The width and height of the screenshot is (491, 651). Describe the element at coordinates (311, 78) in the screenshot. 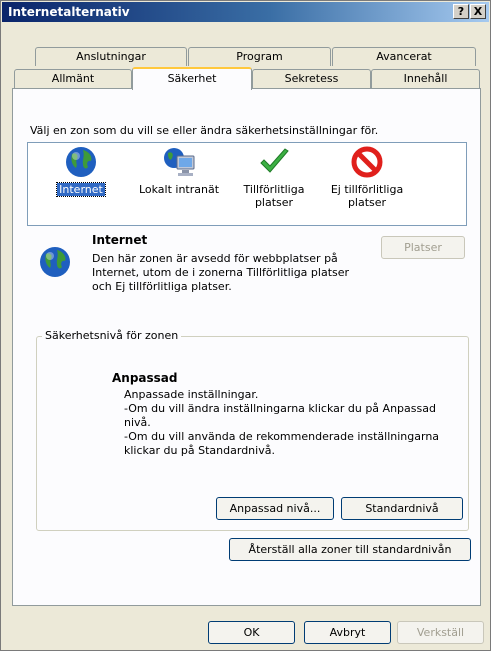

I see `tab-sekretess: Sekretess` at that location.